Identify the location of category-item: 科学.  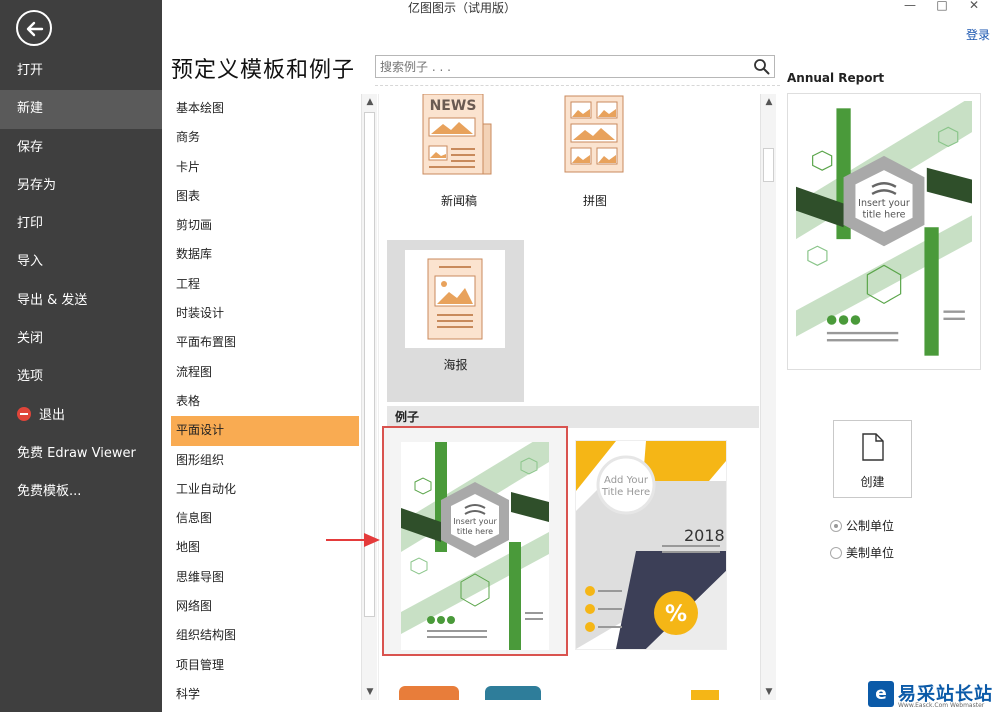
(266, 690).